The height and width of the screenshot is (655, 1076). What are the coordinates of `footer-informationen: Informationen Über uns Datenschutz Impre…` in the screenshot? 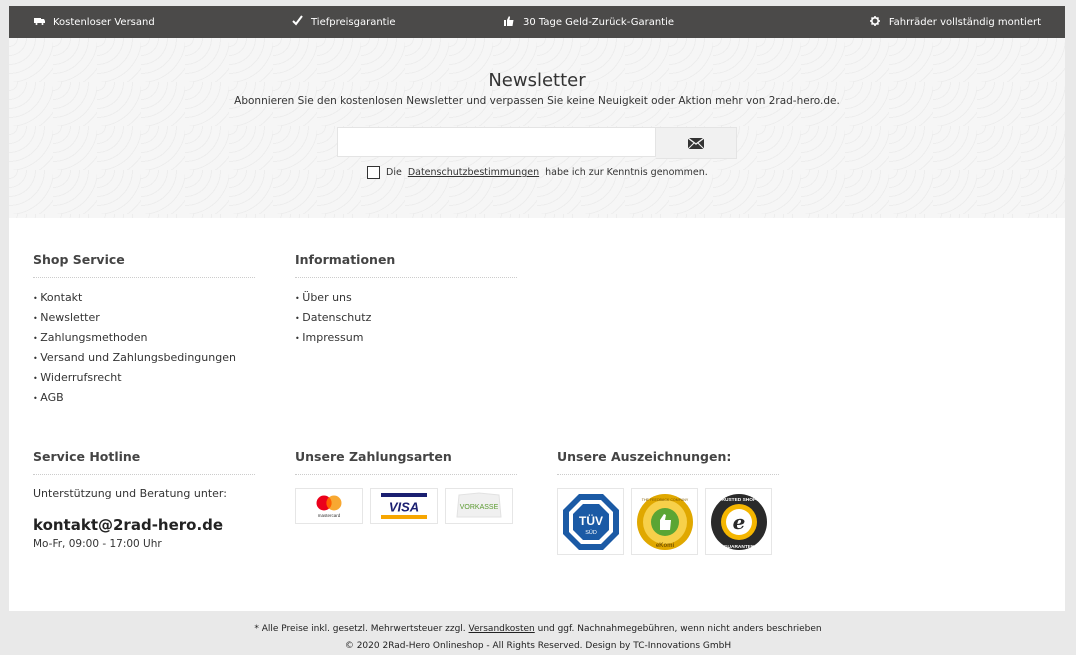 It's located at (406, 300).